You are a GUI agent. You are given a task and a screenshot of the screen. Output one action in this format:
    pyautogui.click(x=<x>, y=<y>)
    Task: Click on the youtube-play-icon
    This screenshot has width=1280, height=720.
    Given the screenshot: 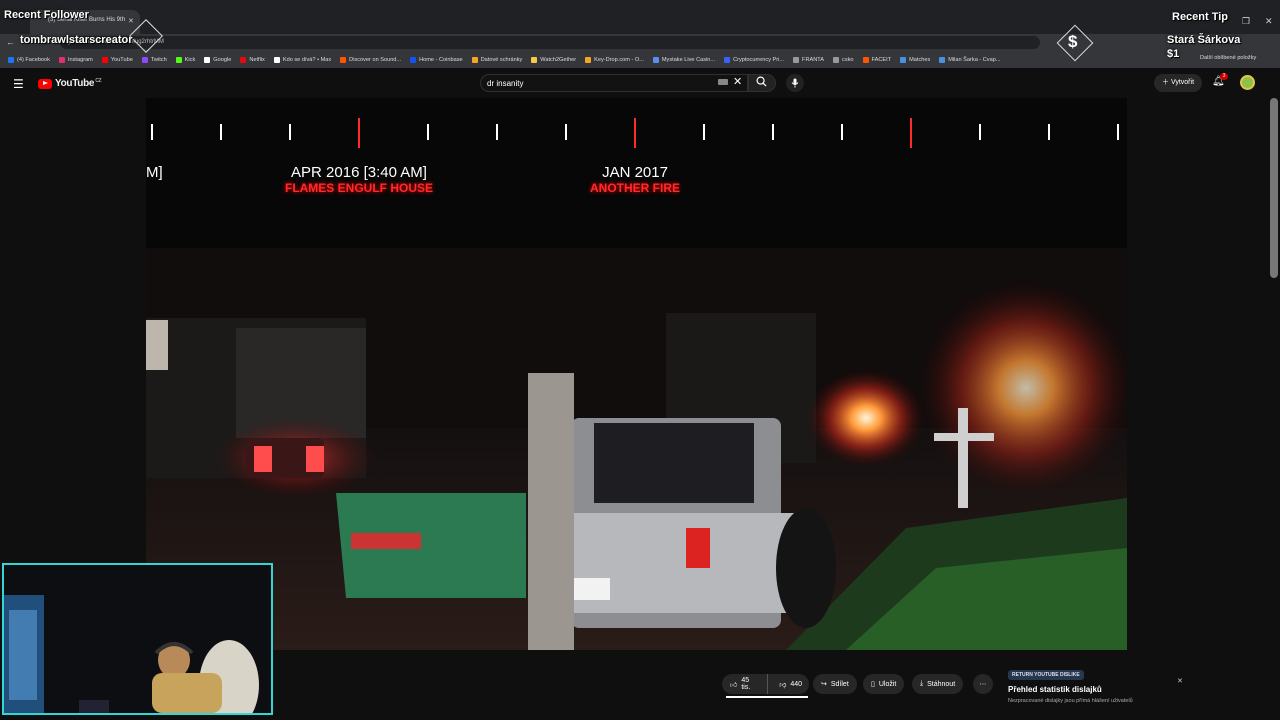 What is the action you would take?
    pyautogui.click(x=45, y=83)
    